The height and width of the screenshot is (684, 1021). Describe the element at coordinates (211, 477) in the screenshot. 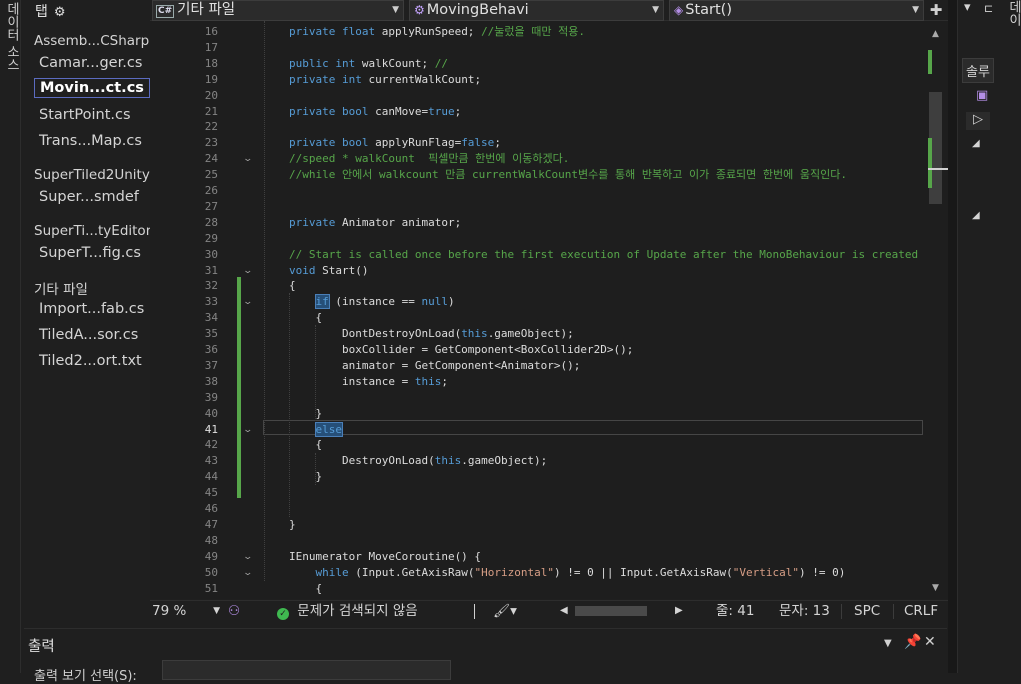

I see `line-number: 44` at that location.